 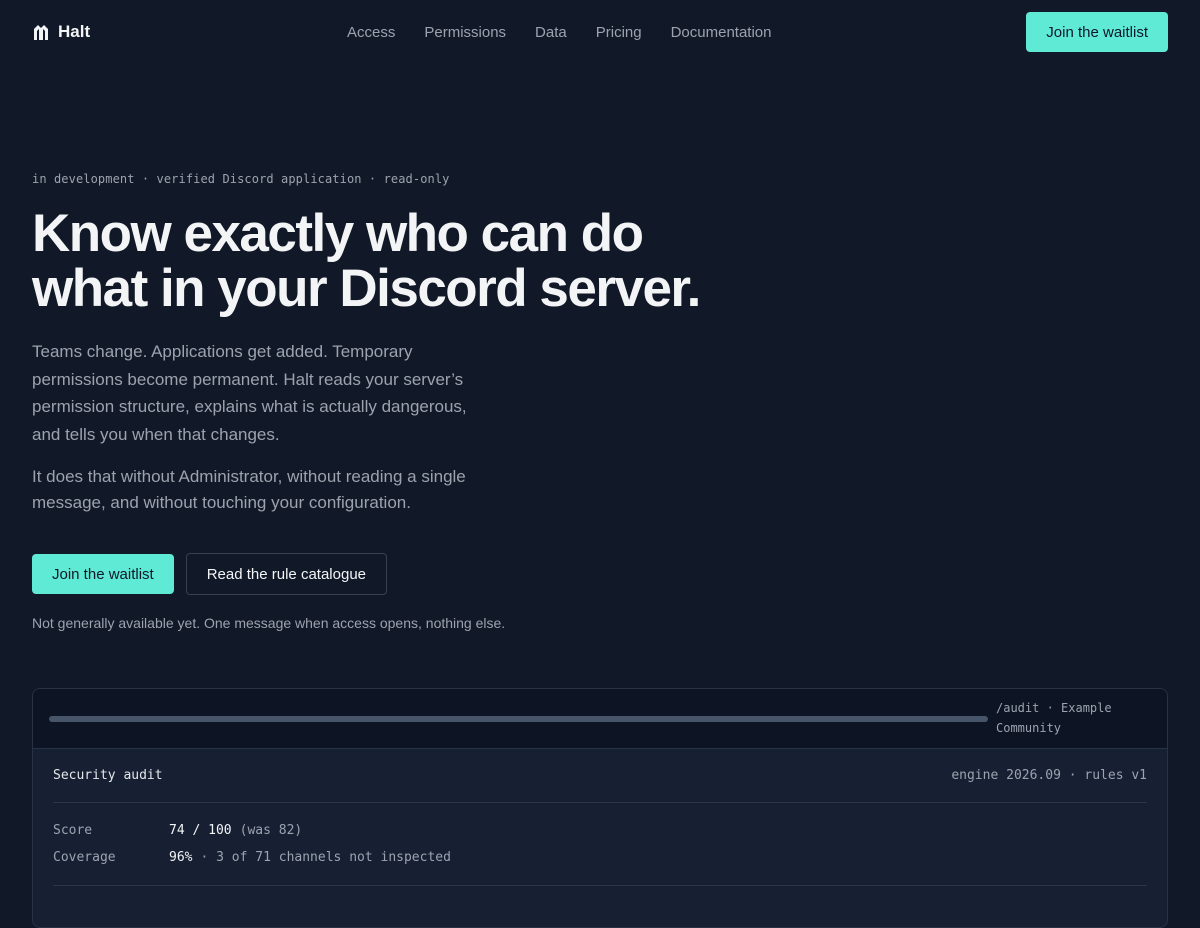 What do you see at coordinates (271, 830) in the screenshot?
I see `previous-score: (was 82)` at bounding box center [271, 830].